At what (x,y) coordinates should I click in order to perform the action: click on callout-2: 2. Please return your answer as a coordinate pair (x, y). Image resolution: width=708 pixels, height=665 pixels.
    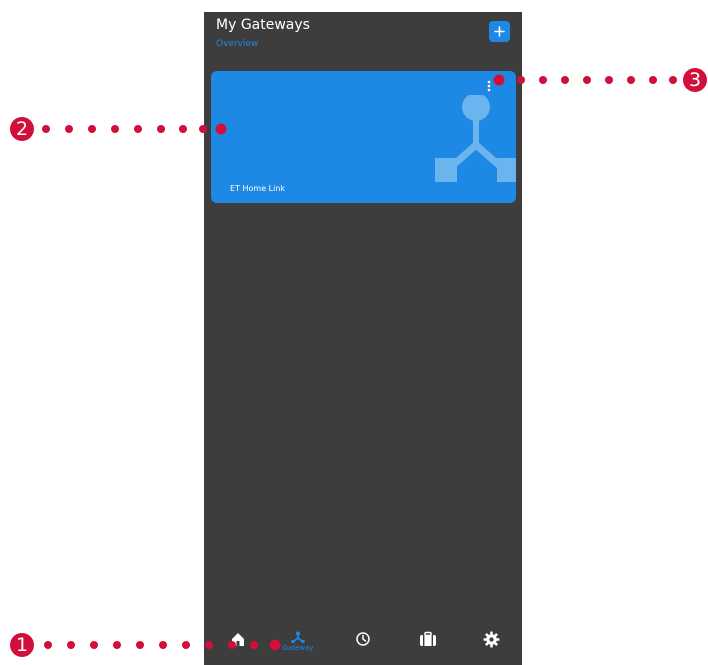
    Looking at the image, I should click on (22, 129).